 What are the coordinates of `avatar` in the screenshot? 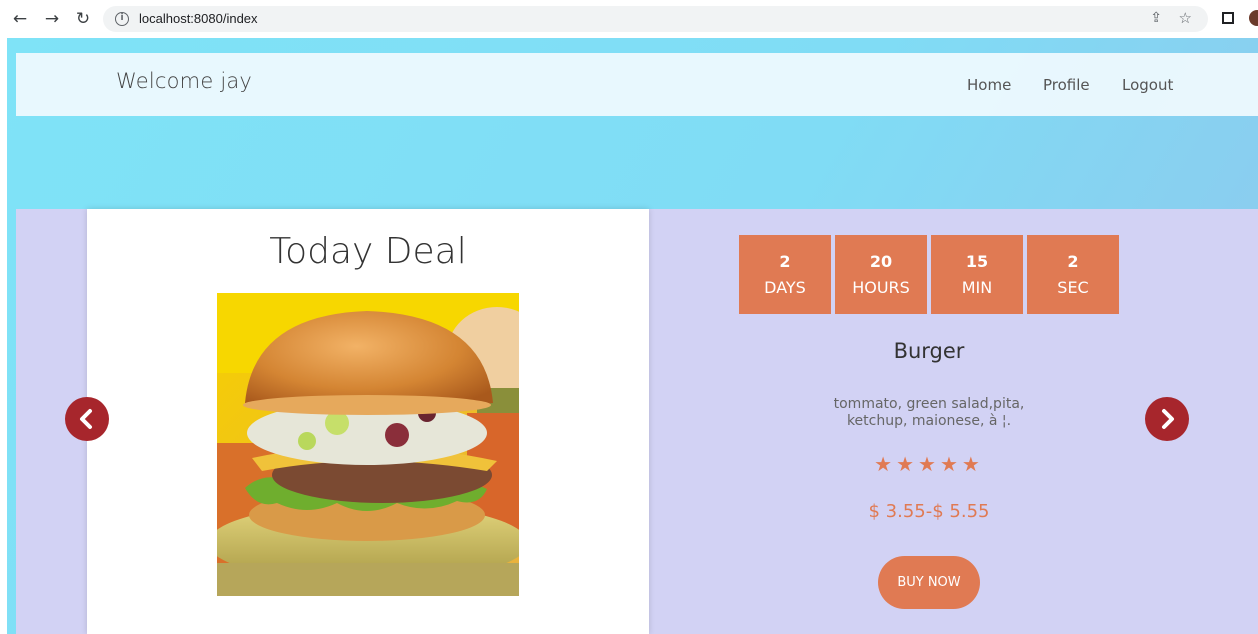 It's located at (1253, 18).